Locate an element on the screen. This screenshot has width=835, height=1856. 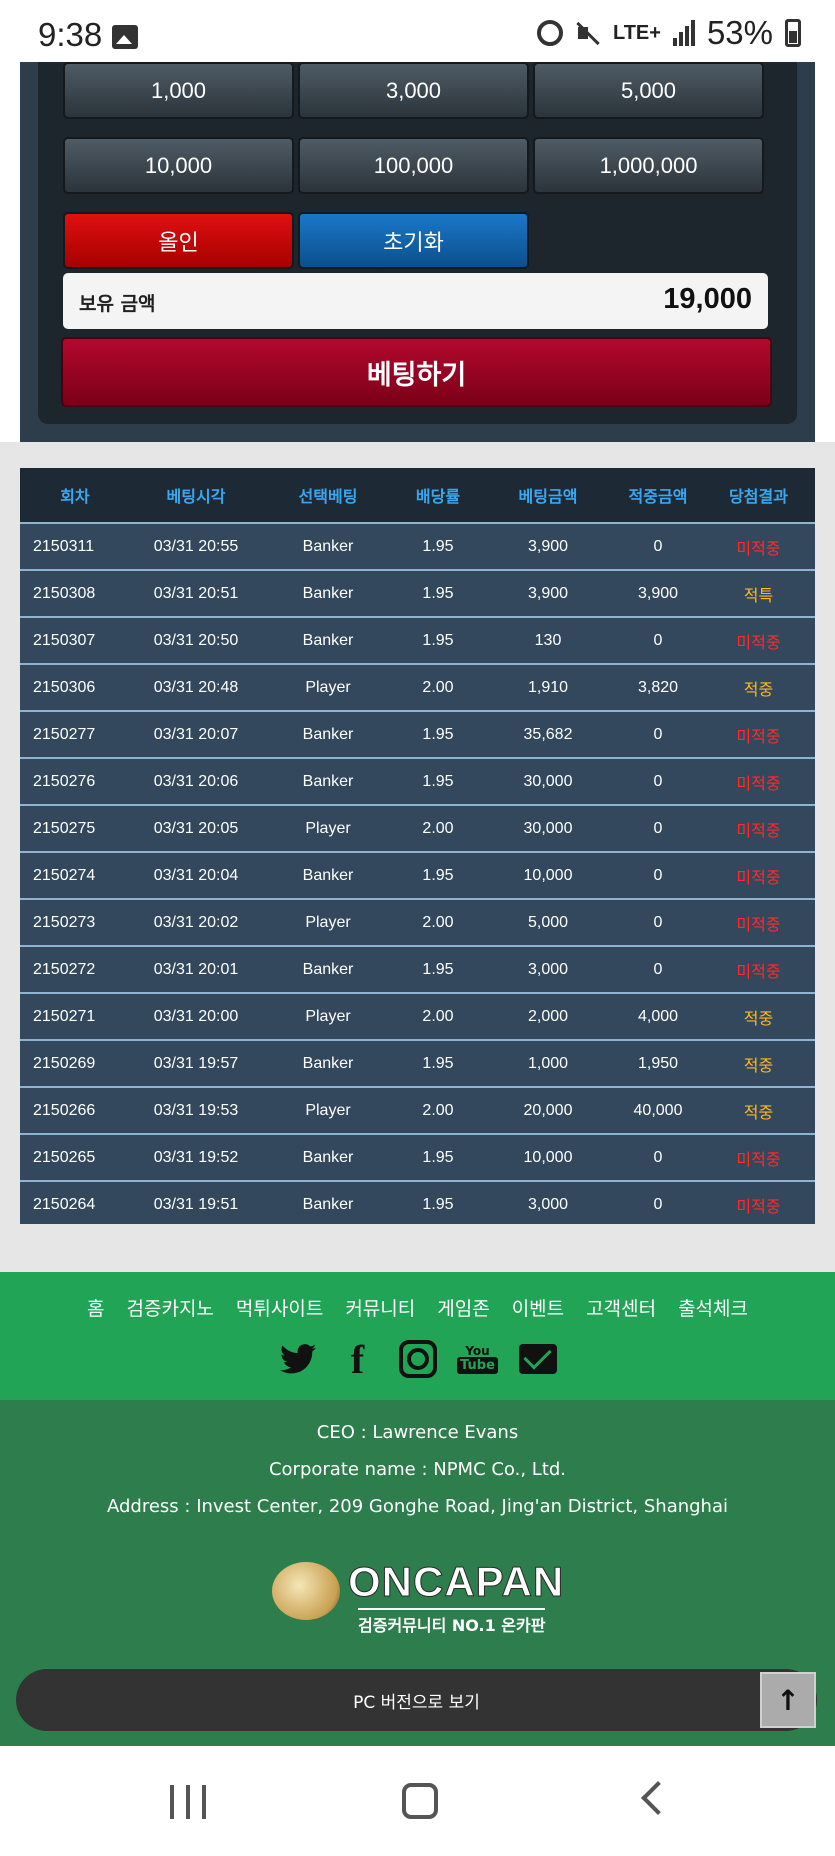
battery-percent: 53% is located at coordinates (739, 32).